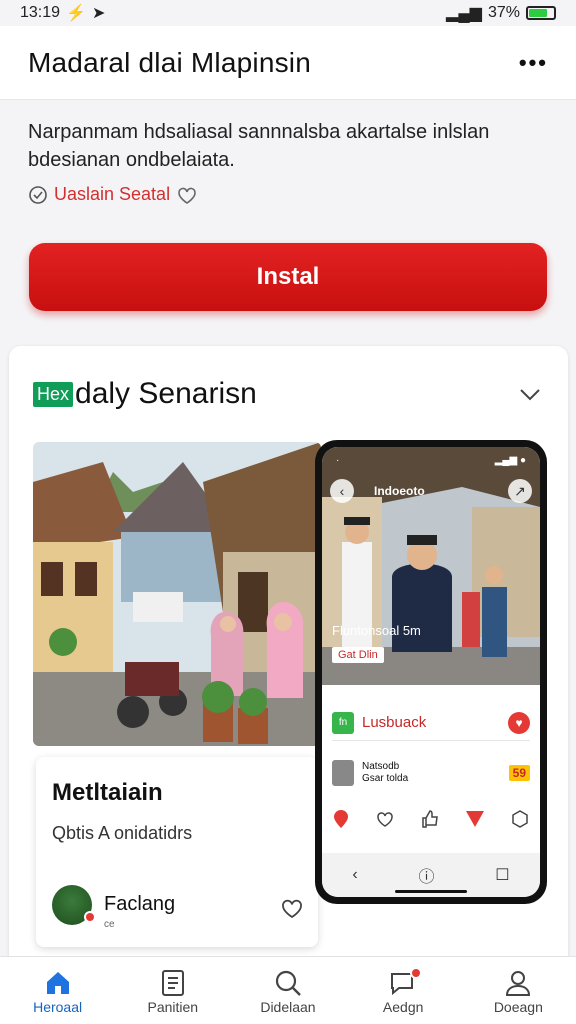 The width and height of the screenshot is (576, 1024). Describe the element at coordinates (426, 875) in the screenshot. I see `phone-home-icon: ⓘ` at that location.